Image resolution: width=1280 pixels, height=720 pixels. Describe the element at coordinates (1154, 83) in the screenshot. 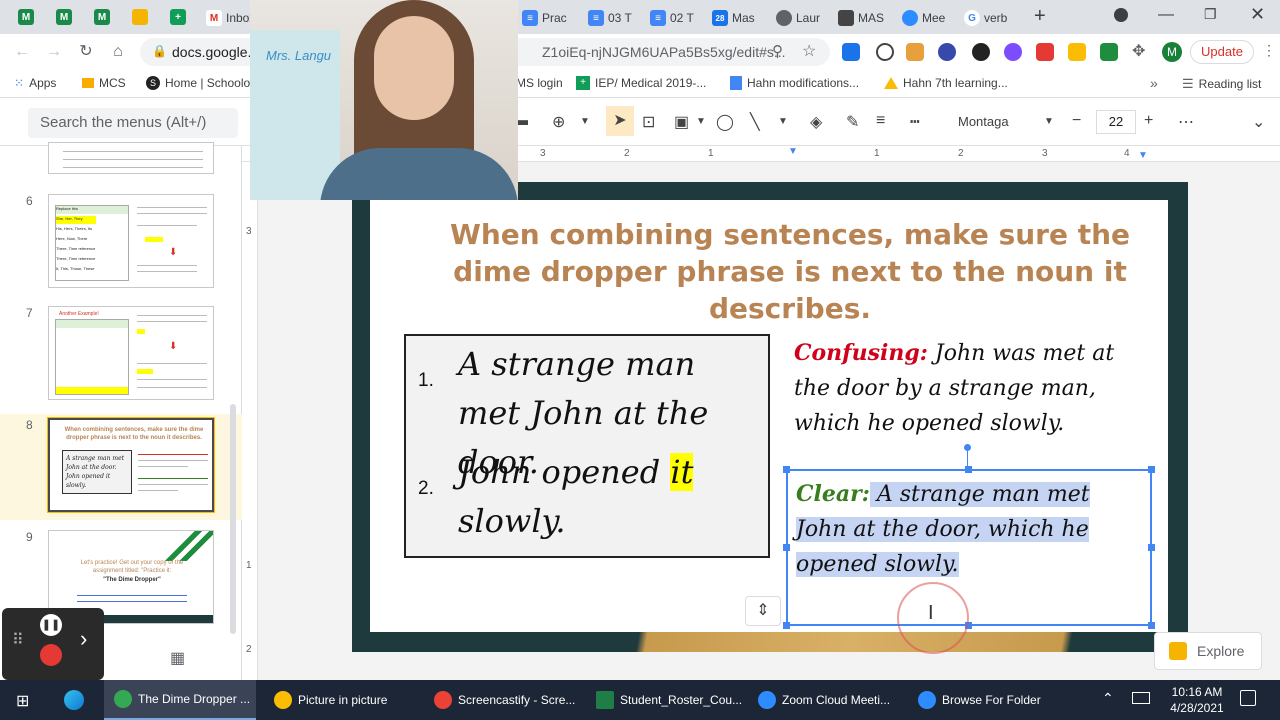

I see `bookmarks-more-icon: »` at that location.